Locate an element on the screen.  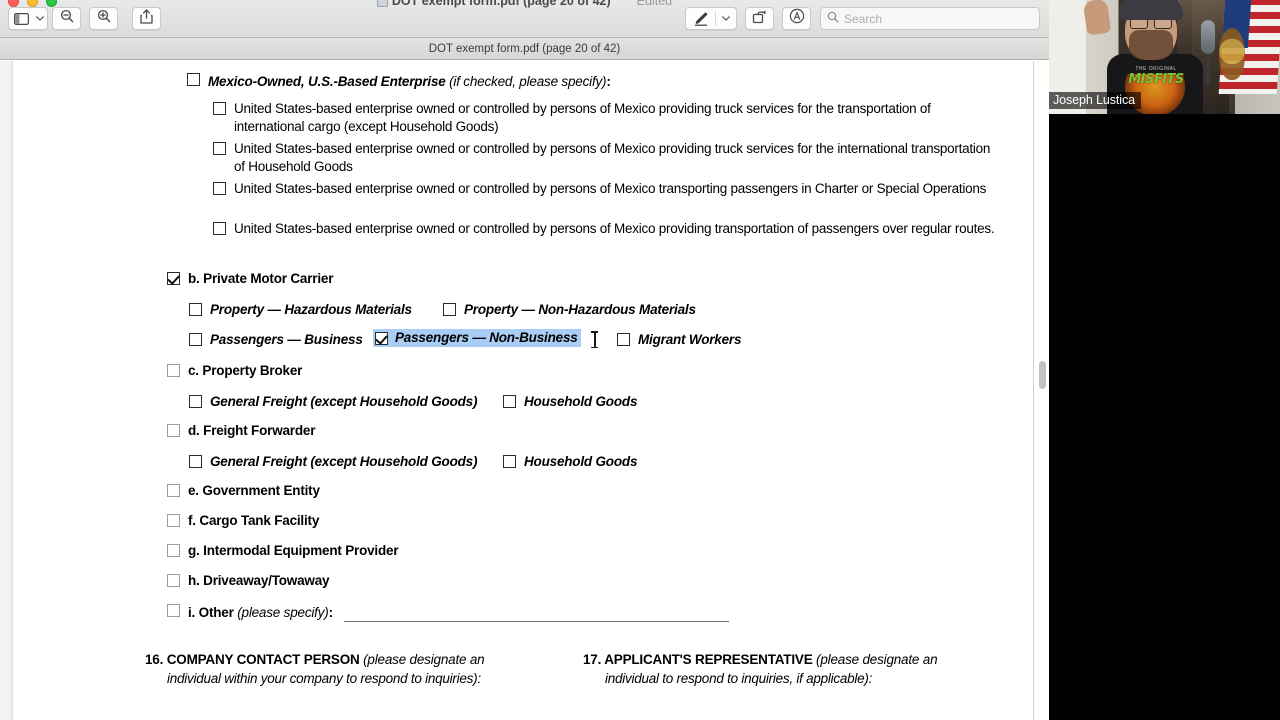
checkbox-mexico-owned is located at coordinates (193, 79).